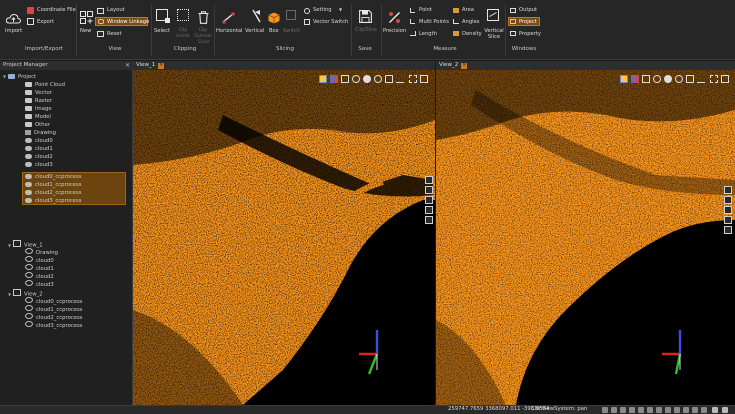  What do you see at coordinates (45, 22) in the screenshot?
I see `export-button: Export` at bounding box center [45, 22].